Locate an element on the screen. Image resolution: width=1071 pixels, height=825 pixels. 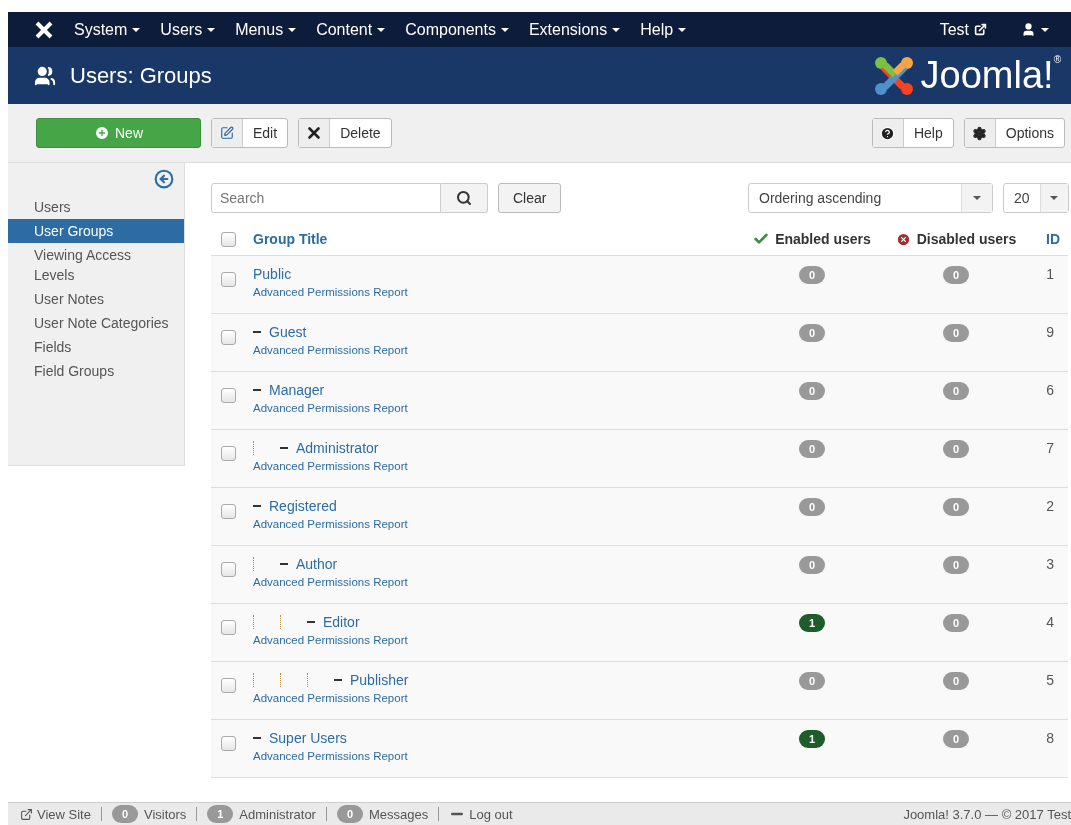
status-label: Visitors is located at coordinates (165, 814).